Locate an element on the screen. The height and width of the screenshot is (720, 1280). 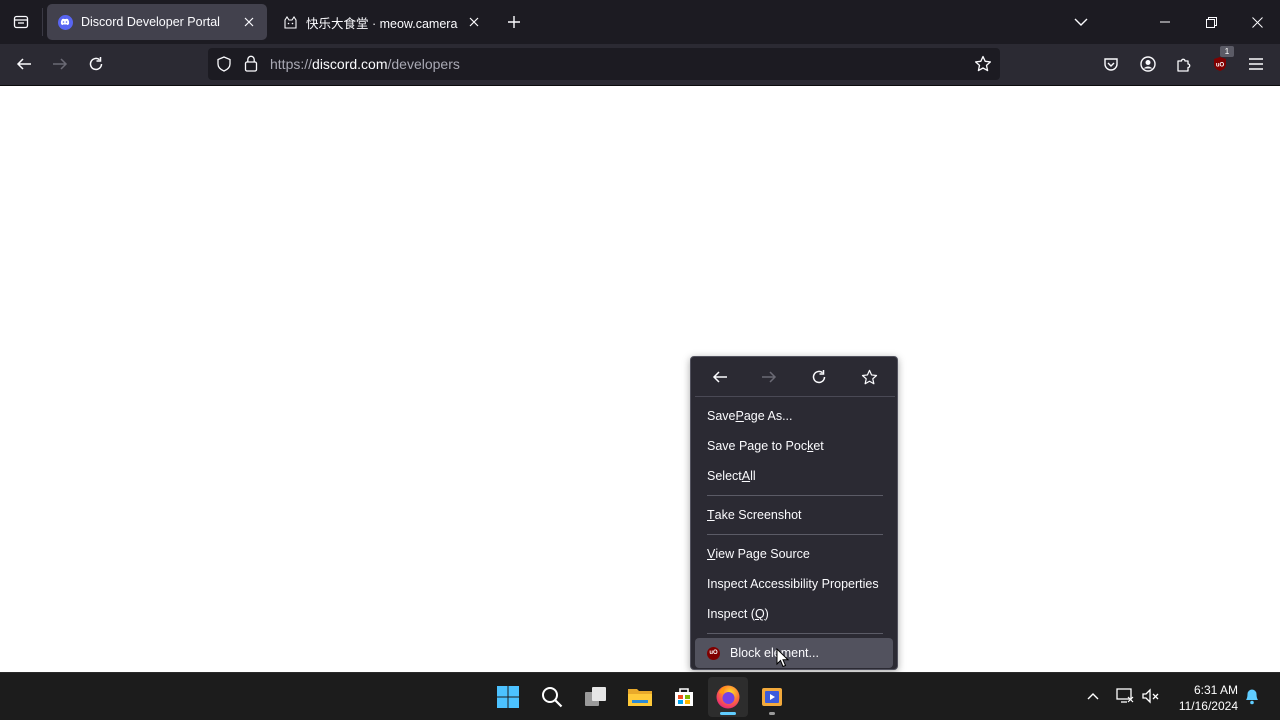
store-icon is located at coordinates (684, 697).